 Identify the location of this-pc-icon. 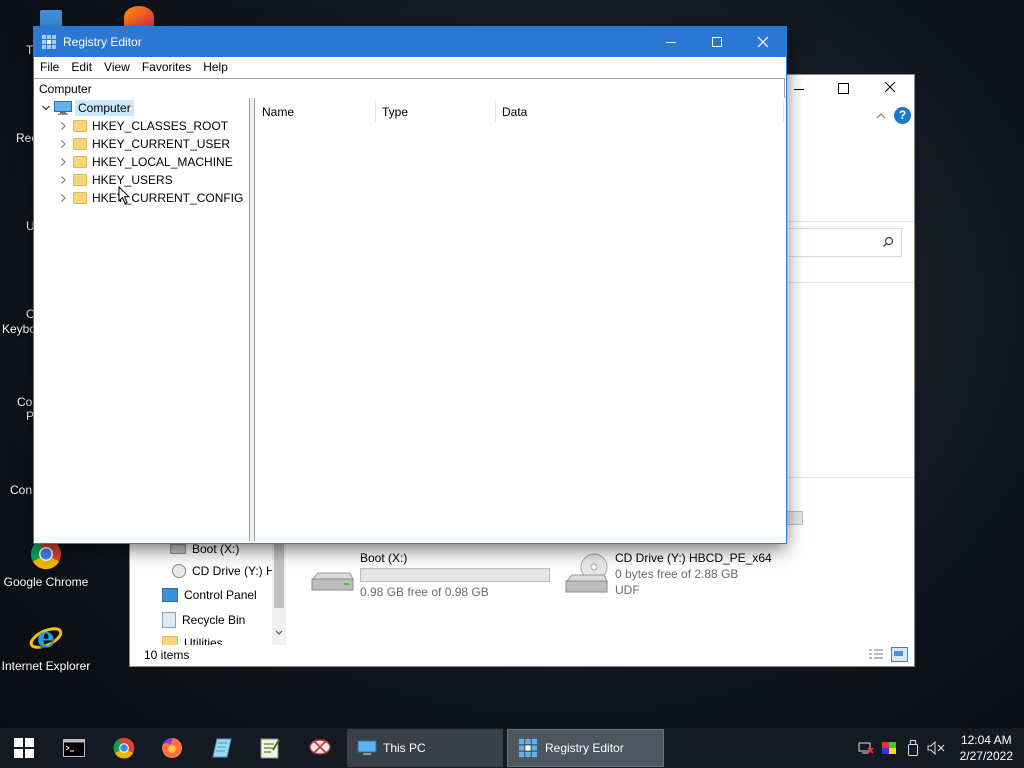
(367, 747).